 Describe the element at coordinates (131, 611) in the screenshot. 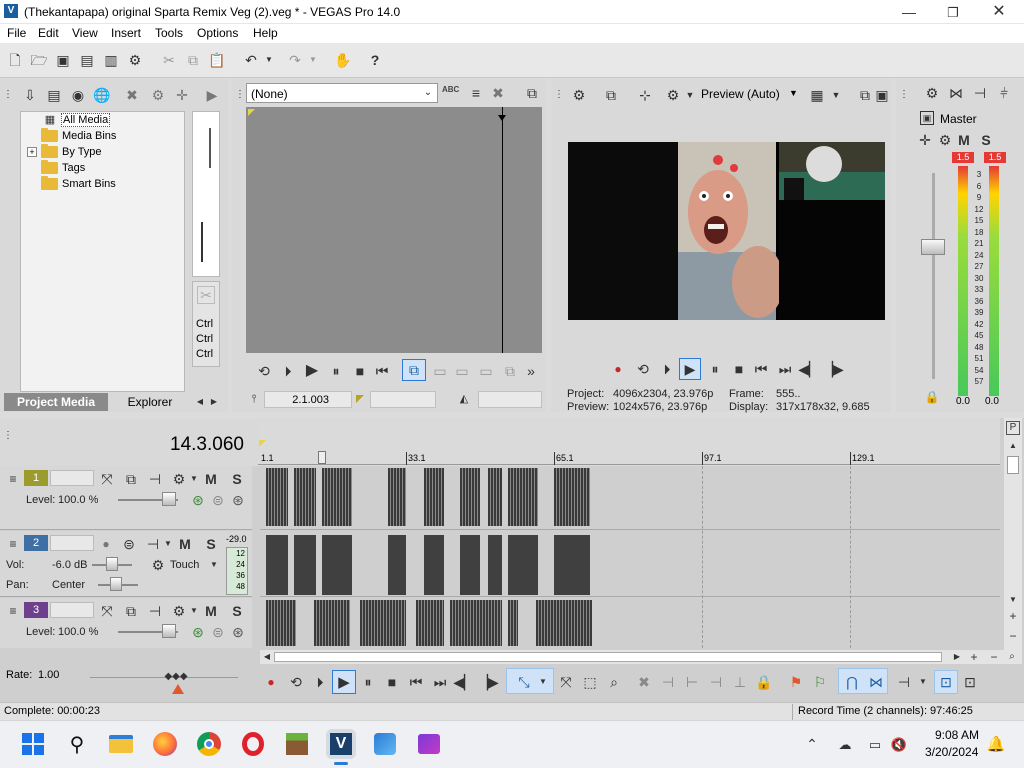

I see `pan-crop-icon: ⧉` at that location.